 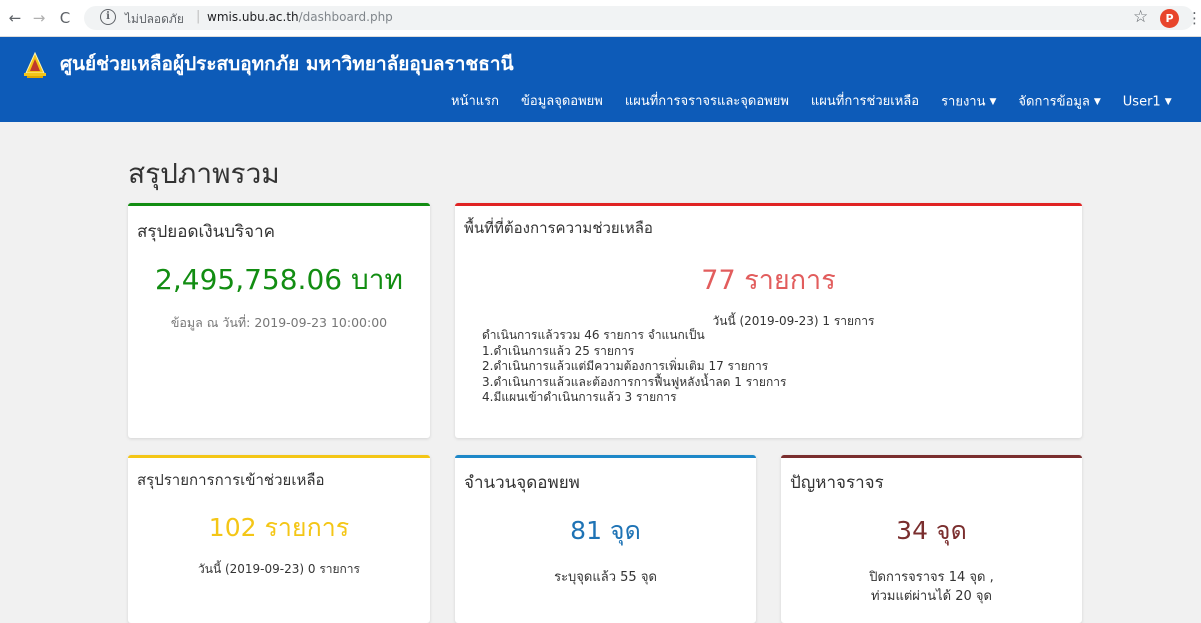 I want to click on nav-reports-label: รายงาน, so click(x=963, y=102).